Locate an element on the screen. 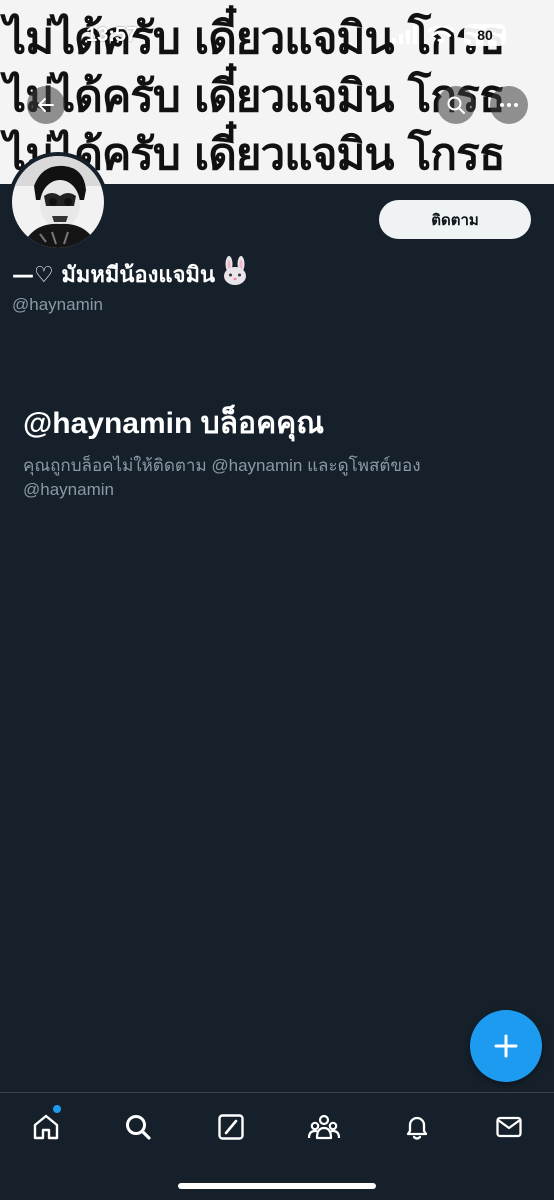 The width and height of the screenshot is (554, 1200). compose-post-button is located at coordinates (506, 1046).